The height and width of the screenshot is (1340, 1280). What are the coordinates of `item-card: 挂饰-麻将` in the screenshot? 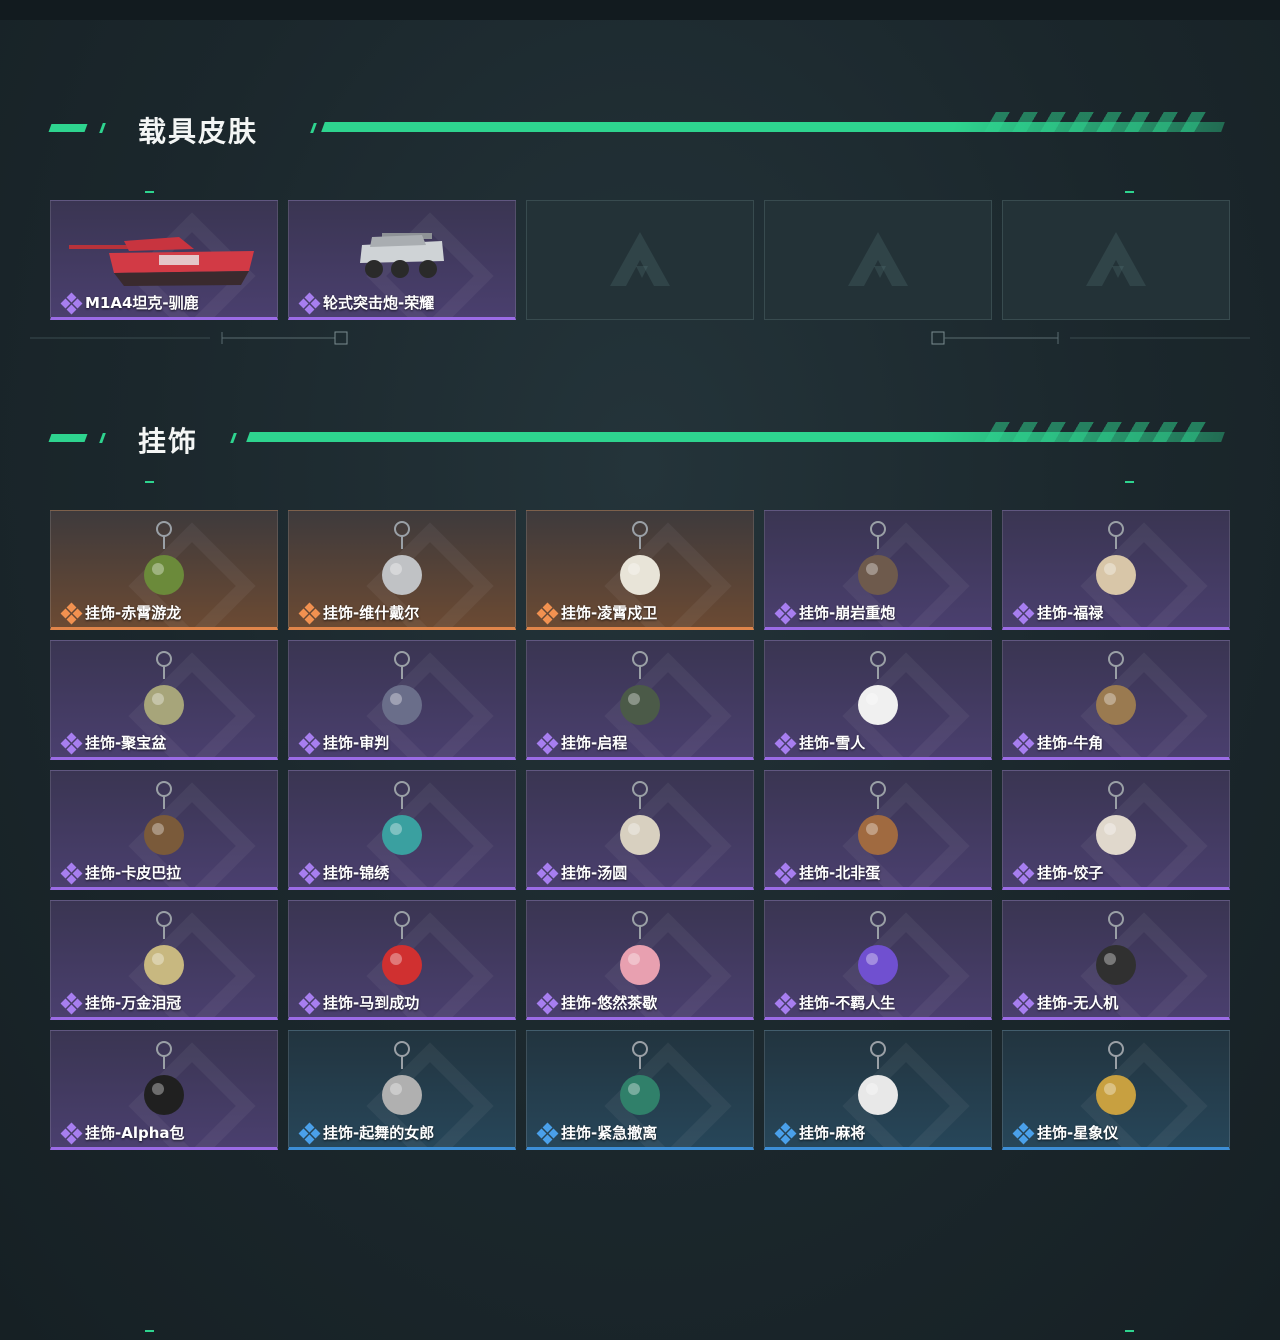 It's located at (878, 1090).